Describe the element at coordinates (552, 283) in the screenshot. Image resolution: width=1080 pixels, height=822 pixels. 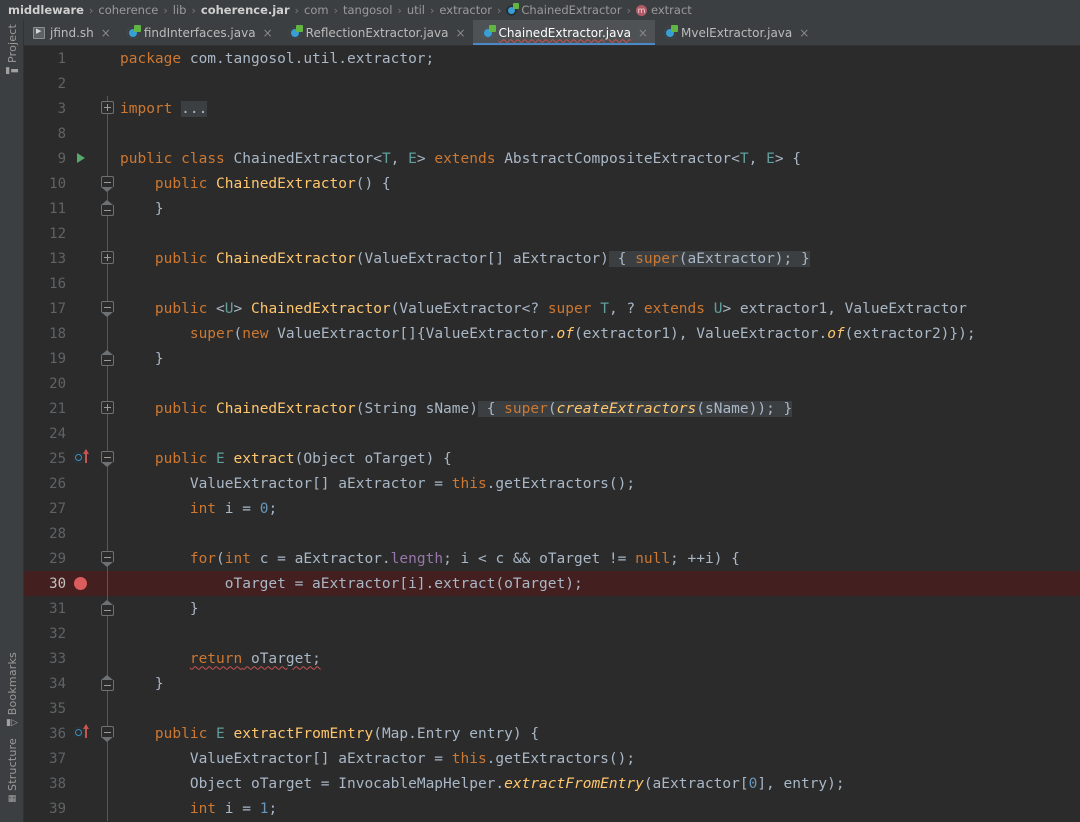
I see `editor-line: 16` at that location.